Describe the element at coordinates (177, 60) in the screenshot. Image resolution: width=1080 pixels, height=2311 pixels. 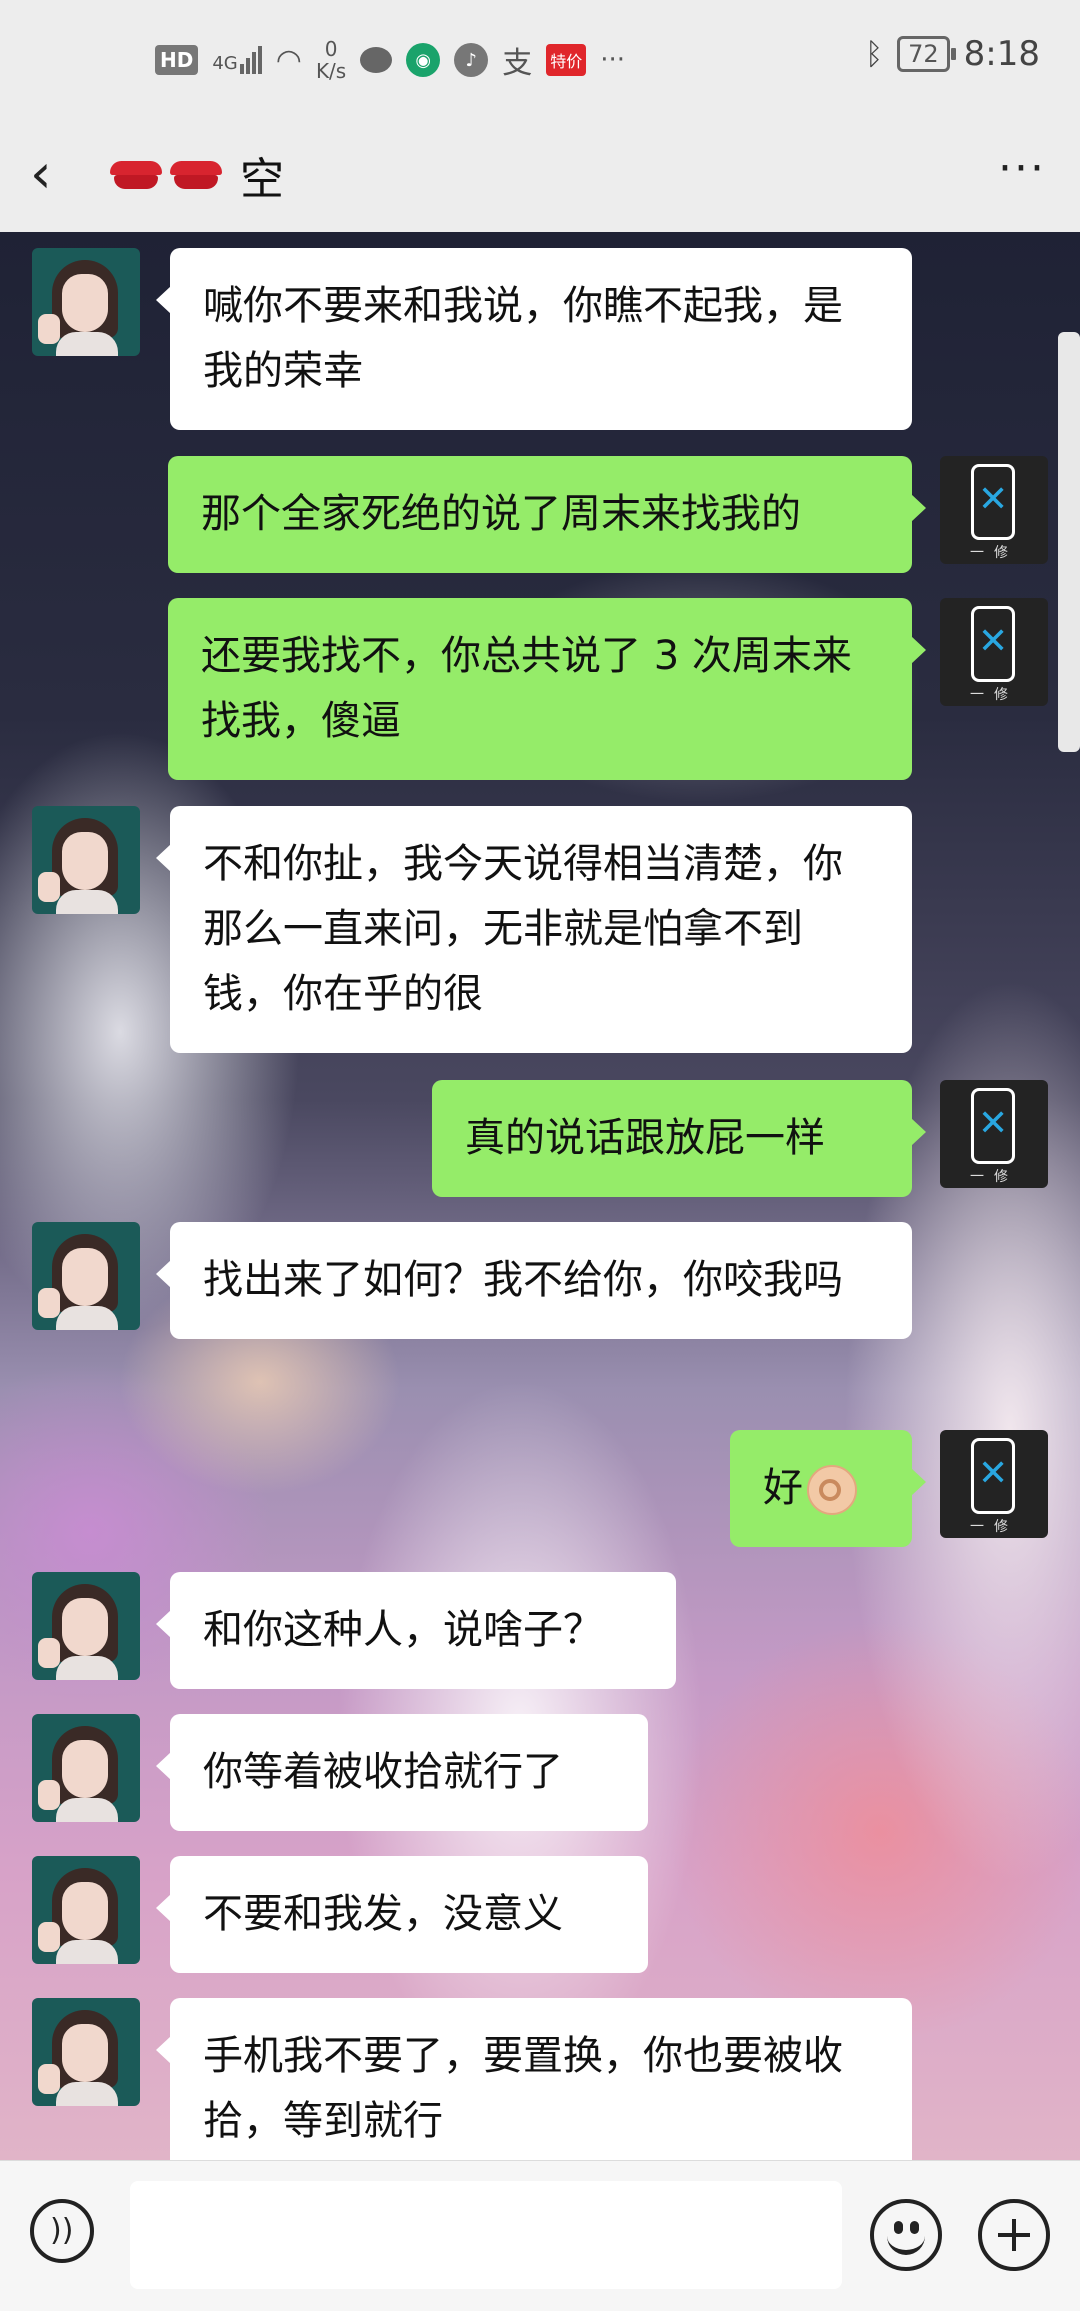
I see `hd-icon: HD` at that location.